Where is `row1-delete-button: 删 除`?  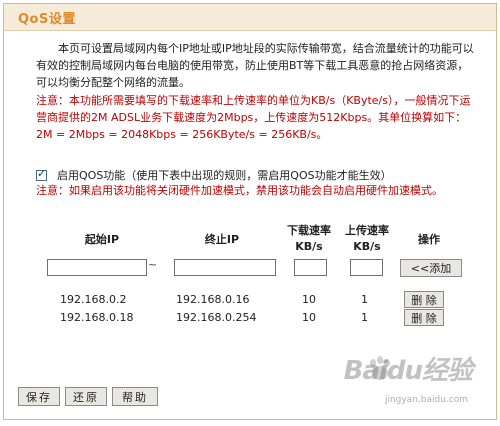 row1-delete-button: 删 除 is located at coordinates (424, 299).